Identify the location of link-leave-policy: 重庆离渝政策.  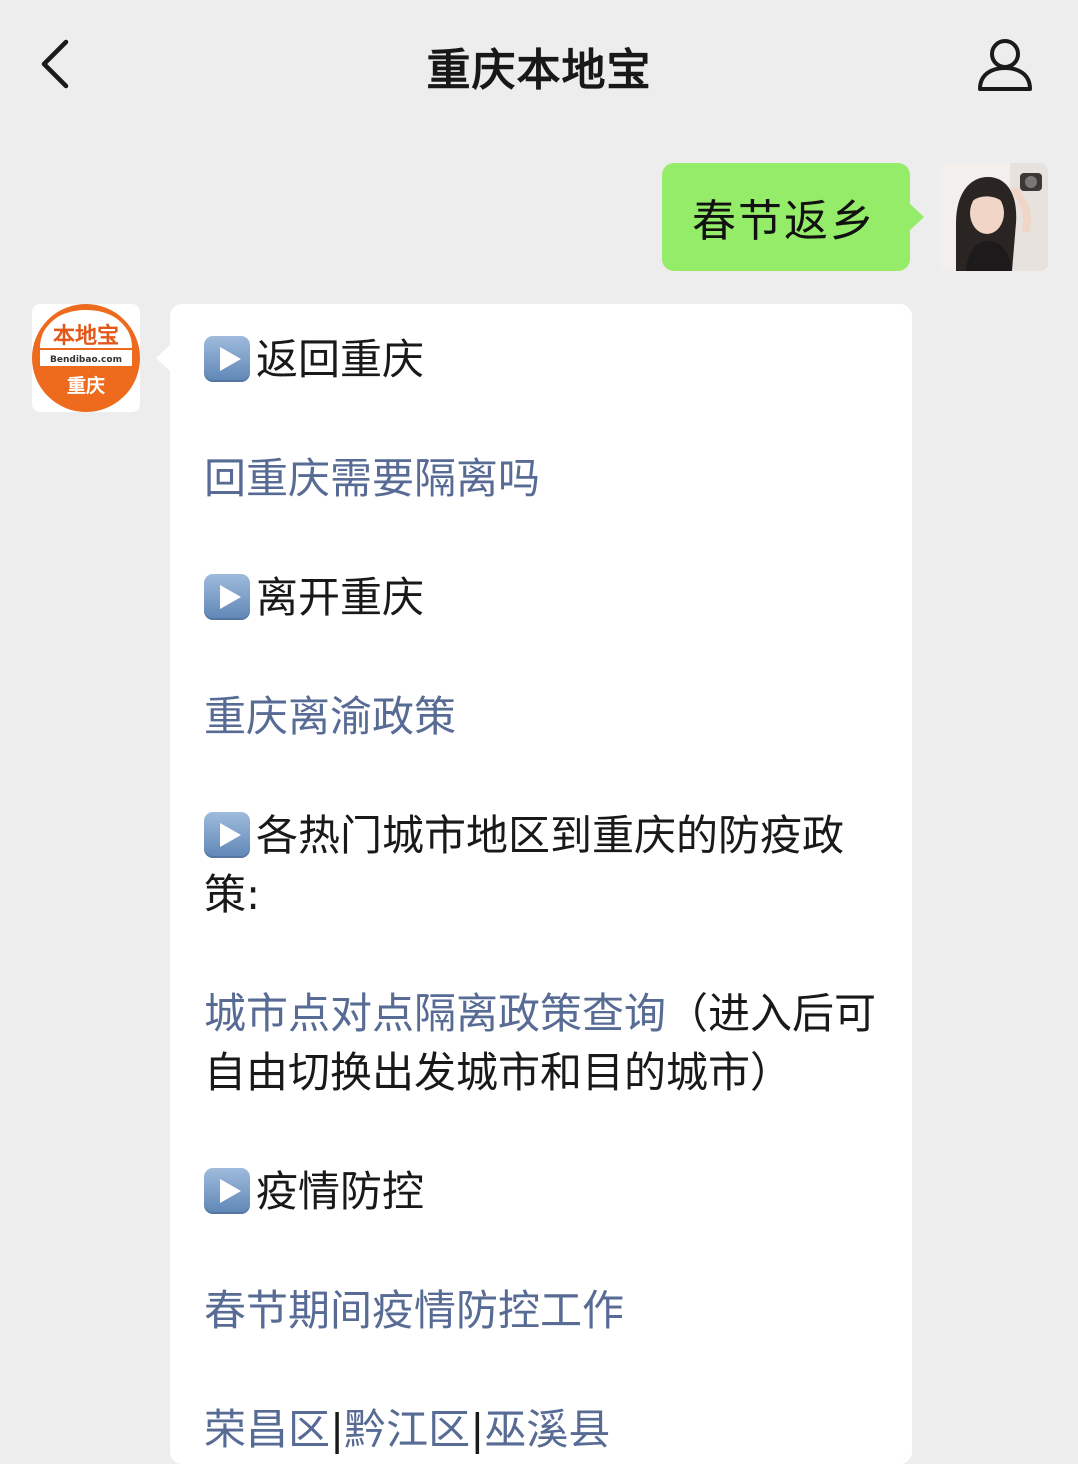
(330, 716).